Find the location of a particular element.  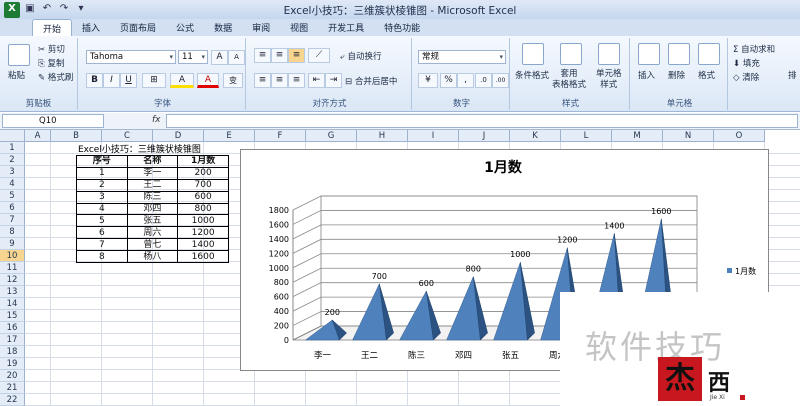

format-cells-icon is located at coordinates (709, 54).